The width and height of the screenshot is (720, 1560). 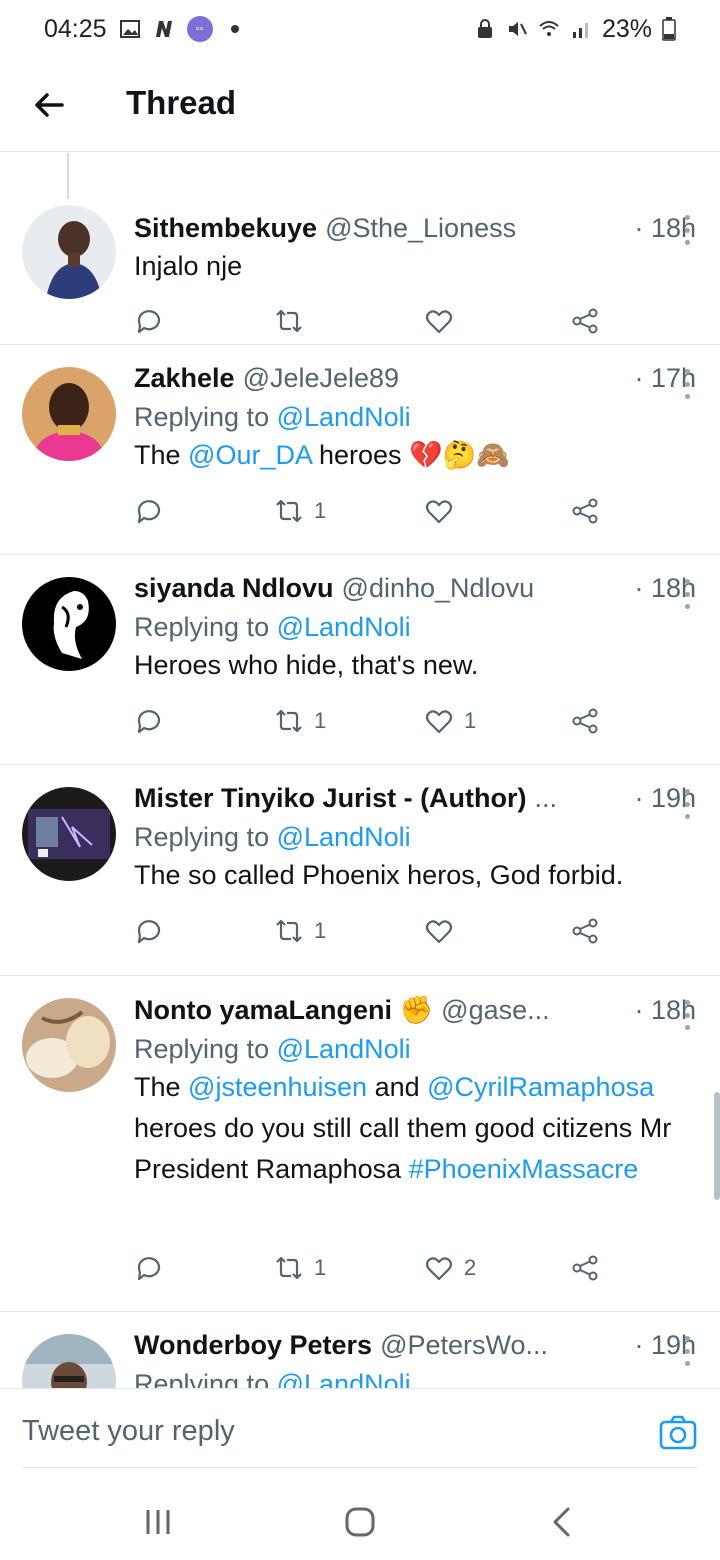 What do you see at coordinates (283, 1010) in the screenshot?
I see `display-name: Nonto yamaLangeni ✊` at bounding box center [283, 1010].